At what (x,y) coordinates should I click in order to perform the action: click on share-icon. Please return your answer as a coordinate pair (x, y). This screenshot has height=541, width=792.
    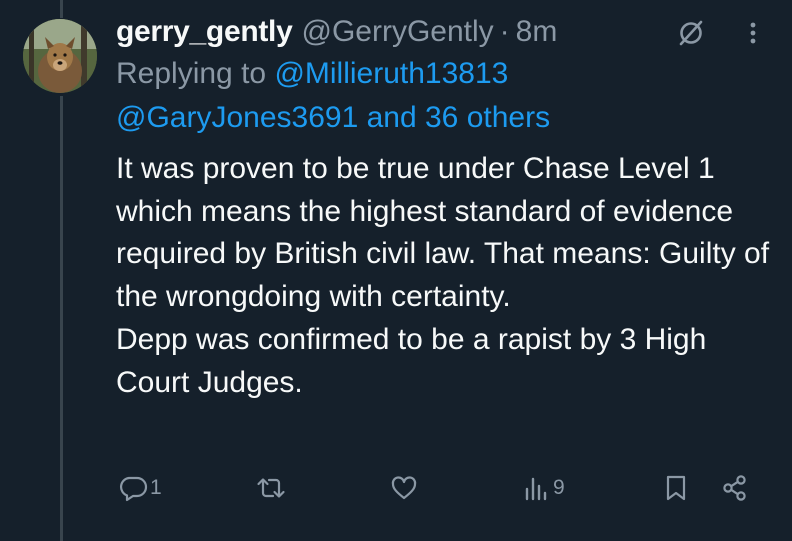
    Looking at the image, I should click on (735, 488).